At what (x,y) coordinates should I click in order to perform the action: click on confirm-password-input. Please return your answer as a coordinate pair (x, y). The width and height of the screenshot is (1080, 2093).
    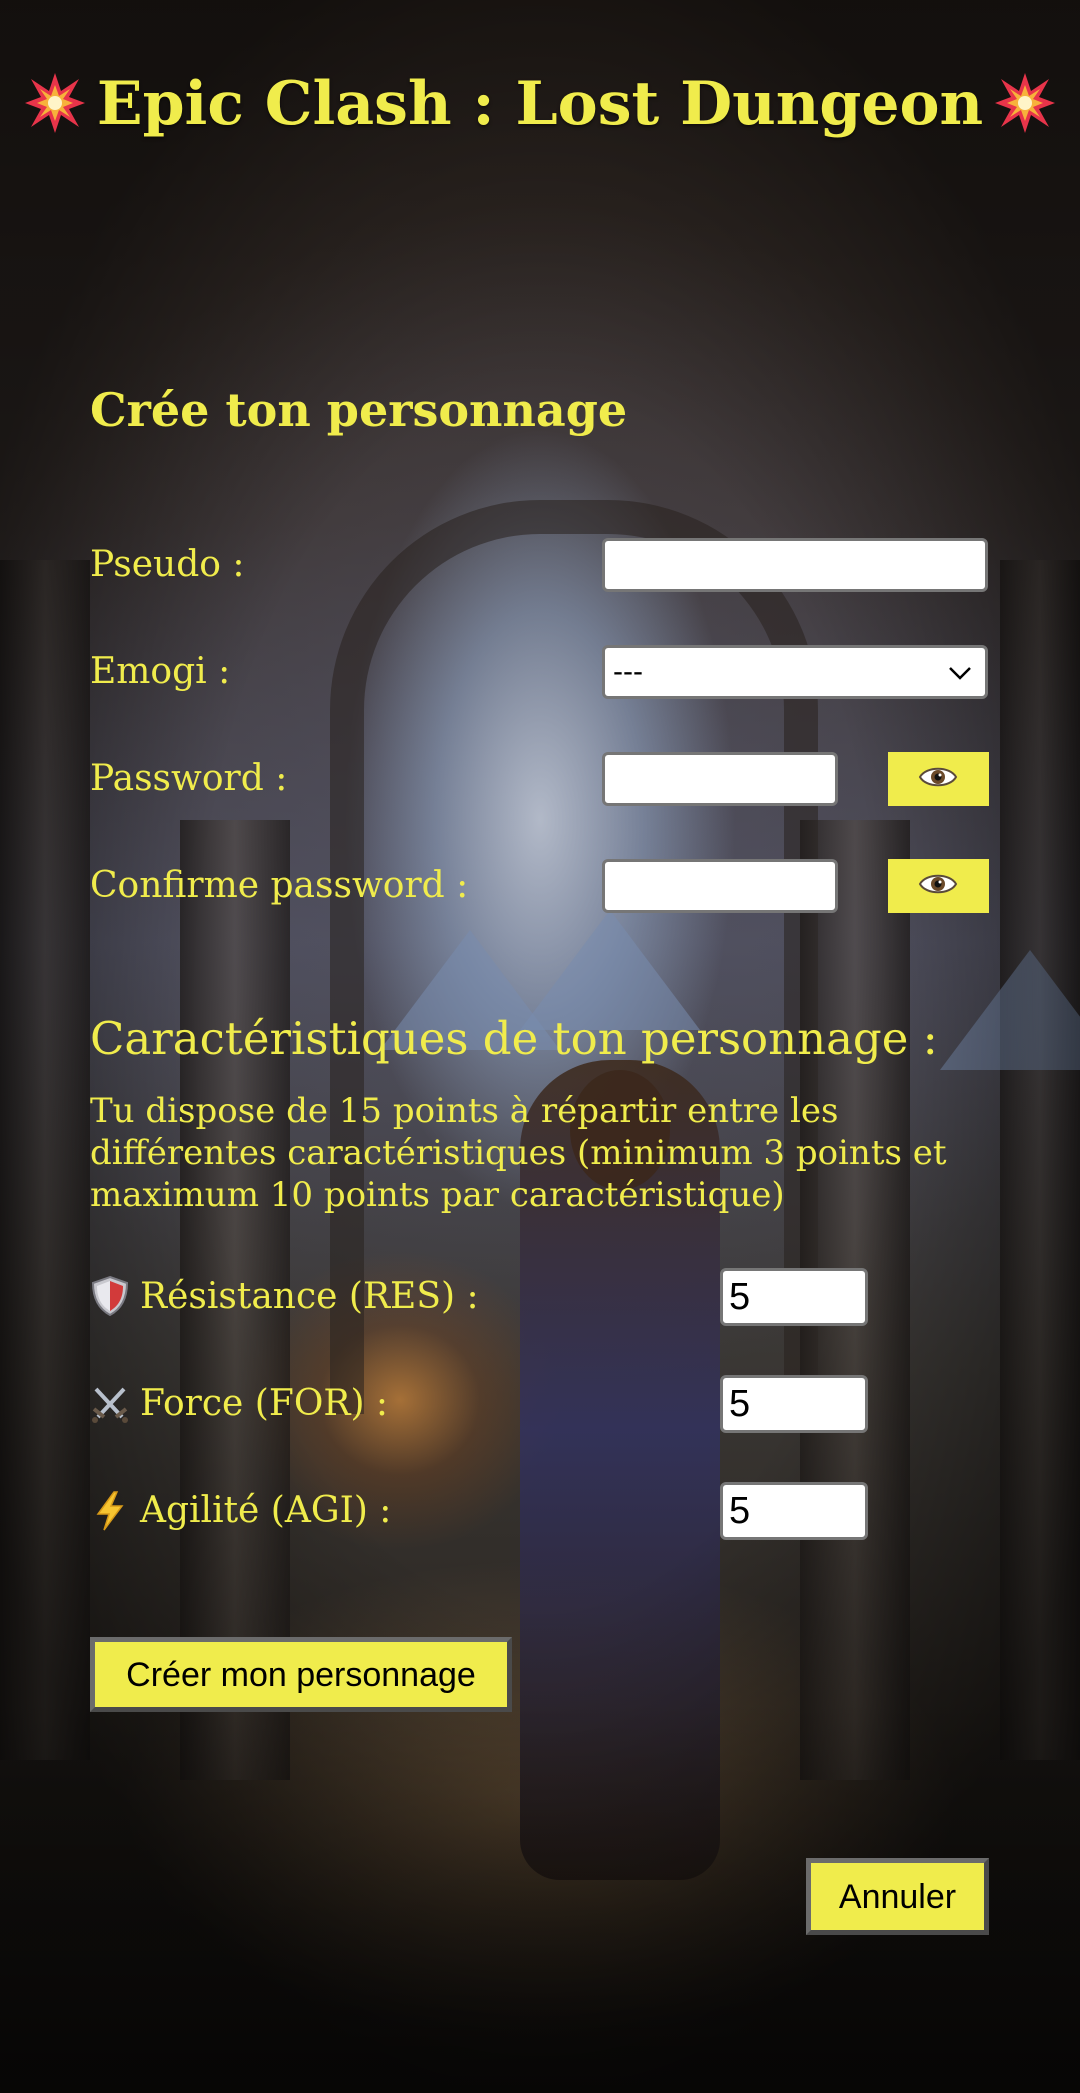
    Looking at the image, I should click on (720, 886).